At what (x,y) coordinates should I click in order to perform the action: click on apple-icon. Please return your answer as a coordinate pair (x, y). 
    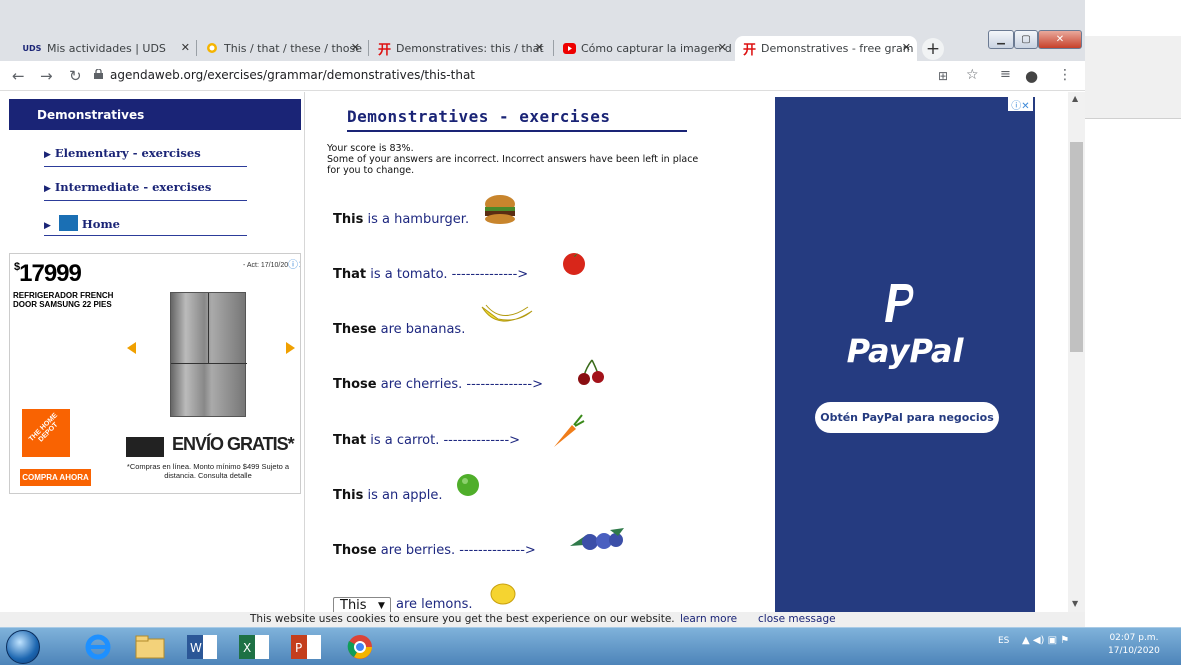
    Looking at the image, I should click on (468, 485).